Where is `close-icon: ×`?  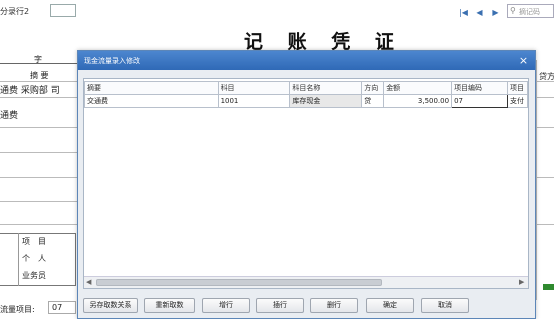 close-icon: × is located at coordinates (523, 60).